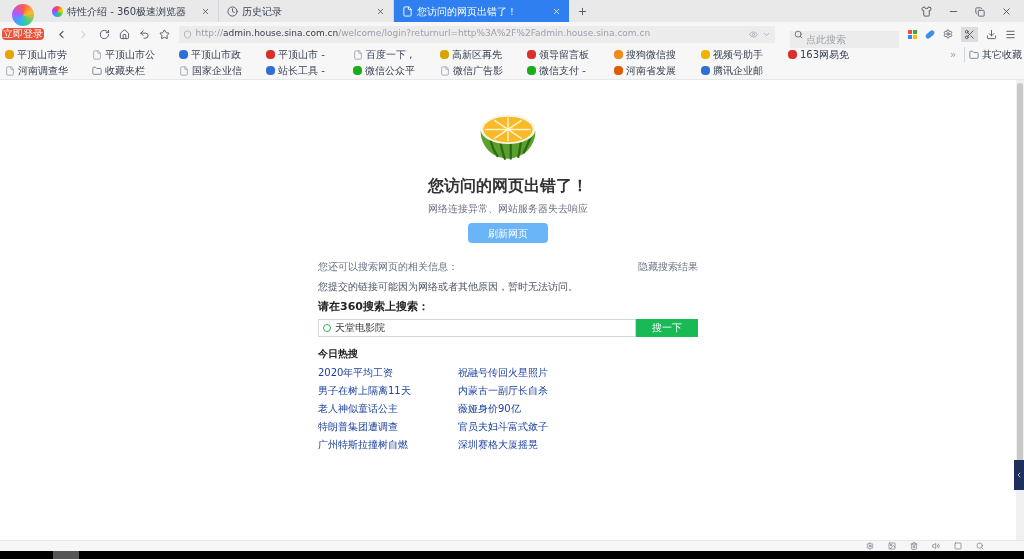 This screenshot has height=559, width=1024. I want to click on bookmark-item: 高新区再先, so click(483, 54).